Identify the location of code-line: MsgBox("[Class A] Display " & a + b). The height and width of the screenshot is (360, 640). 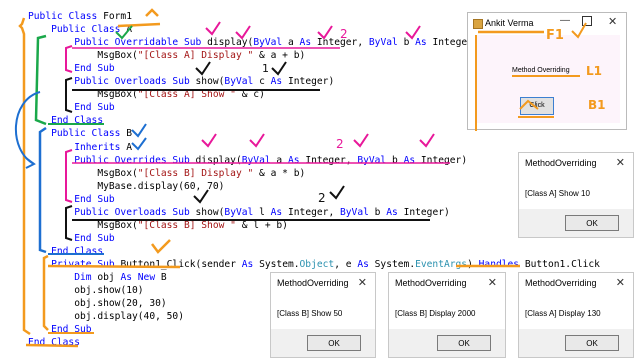
(201, 56).